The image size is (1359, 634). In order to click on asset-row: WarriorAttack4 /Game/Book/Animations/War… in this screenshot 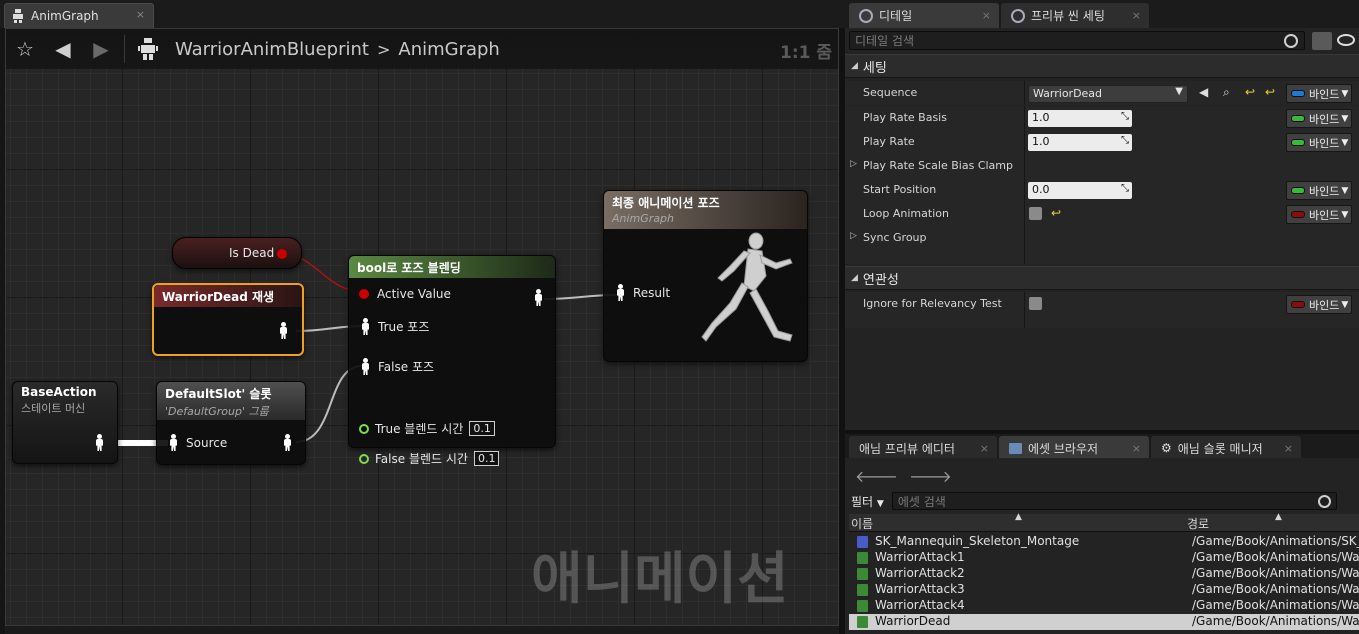, I will do `click(1104, 606)`.